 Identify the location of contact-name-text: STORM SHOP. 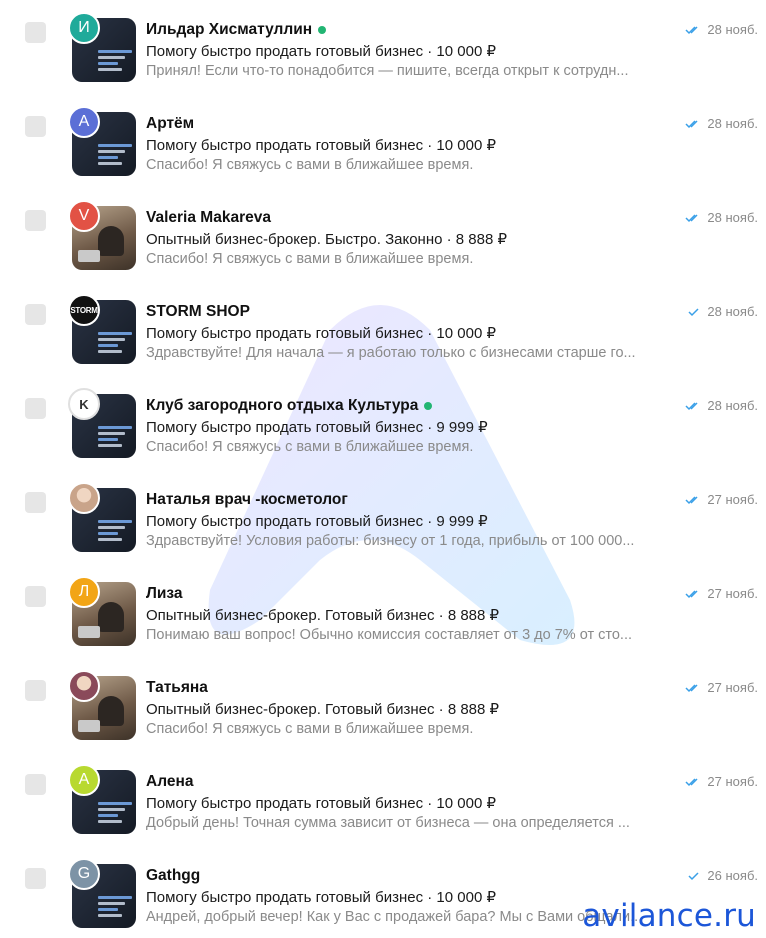
(198, 311).